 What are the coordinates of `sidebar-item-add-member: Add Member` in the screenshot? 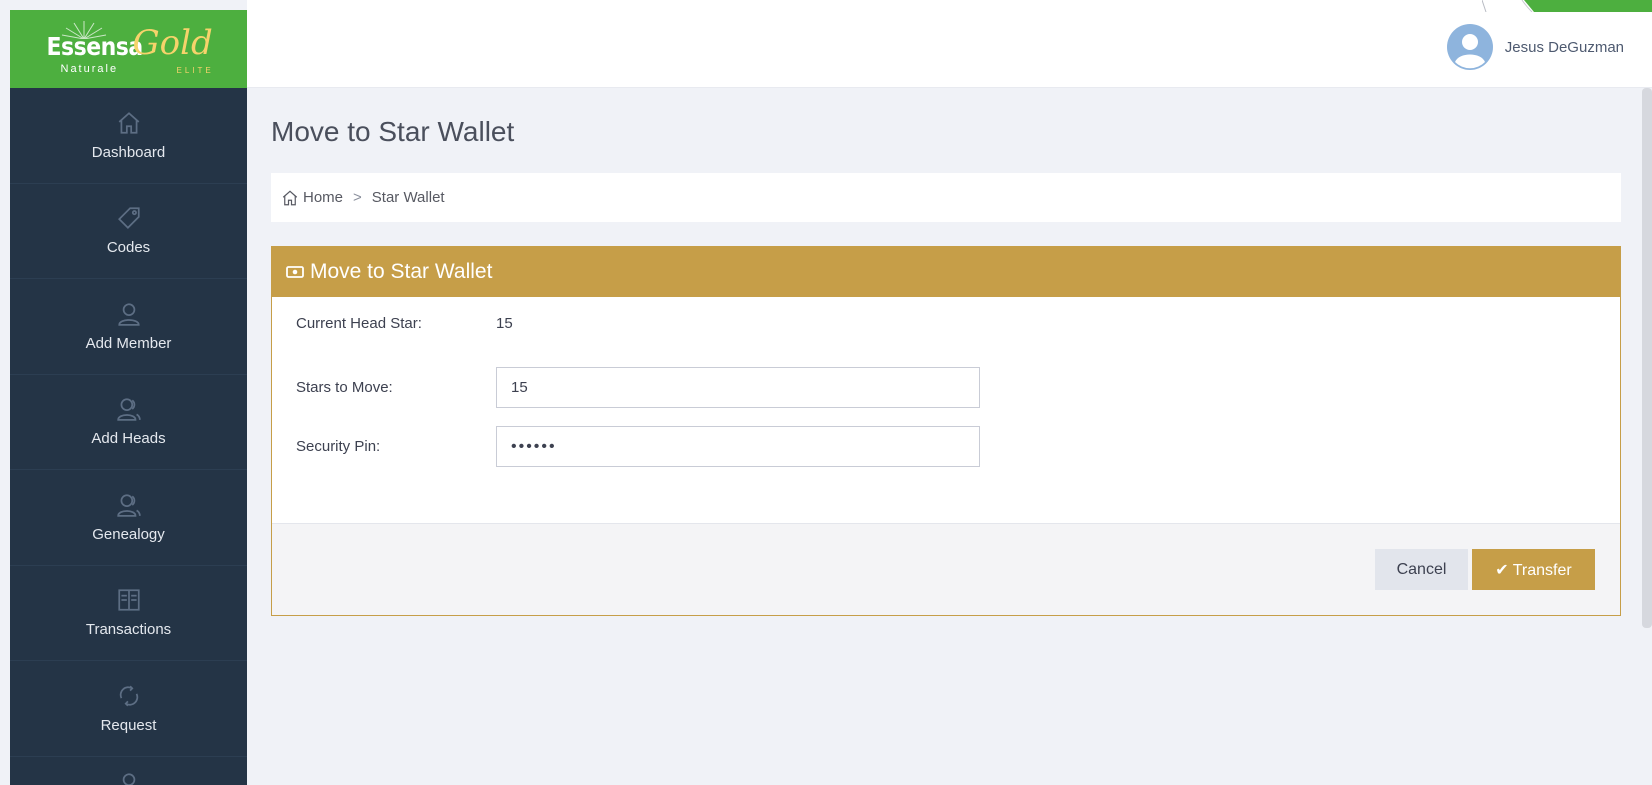 It's located at (128, 327).